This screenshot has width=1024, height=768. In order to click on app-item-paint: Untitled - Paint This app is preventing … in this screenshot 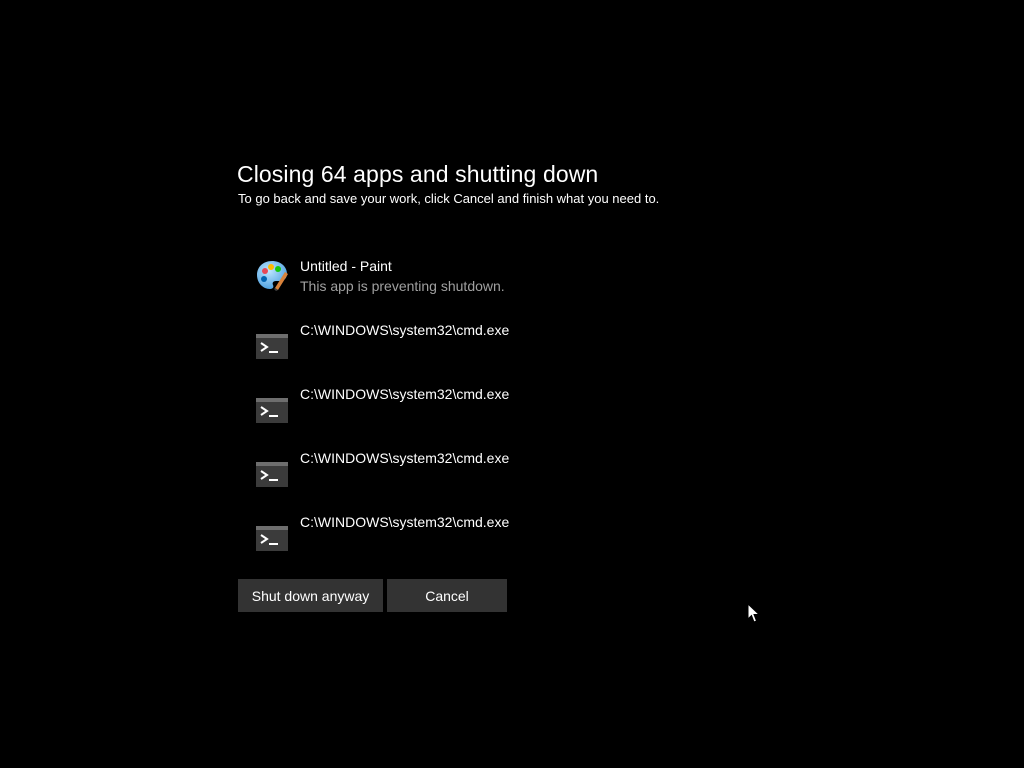, I will do `click(515, 286)`.